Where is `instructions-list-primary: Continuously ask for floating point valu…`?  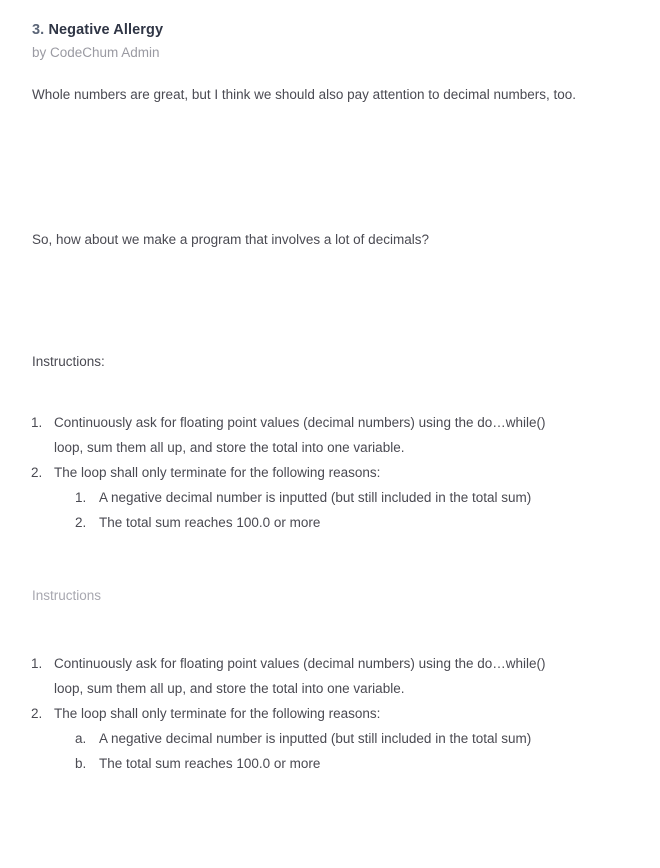
instructions-list-primary: Continuously ask for floating point valu… is located at coordinates (284, 472).